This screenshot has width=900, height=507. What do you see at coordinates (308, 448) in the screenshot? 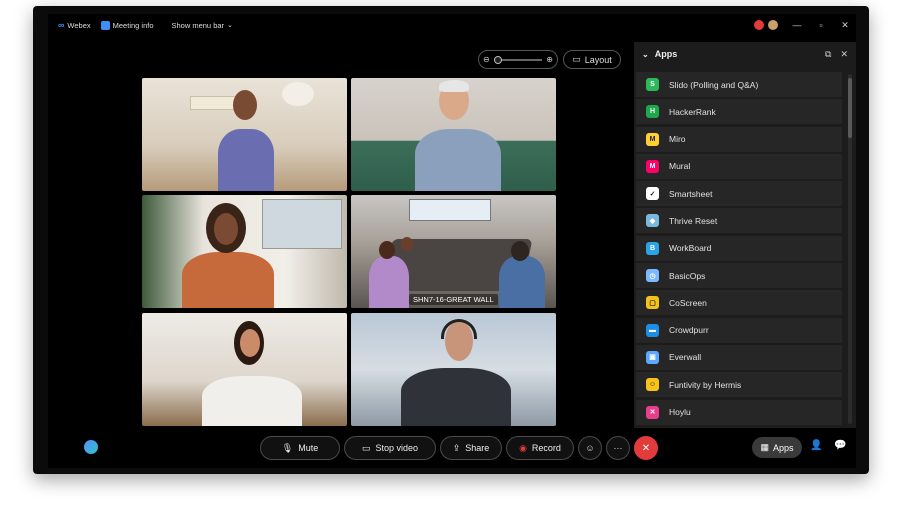
I see `mute-label: Mute` at bounding box center [308, 448].